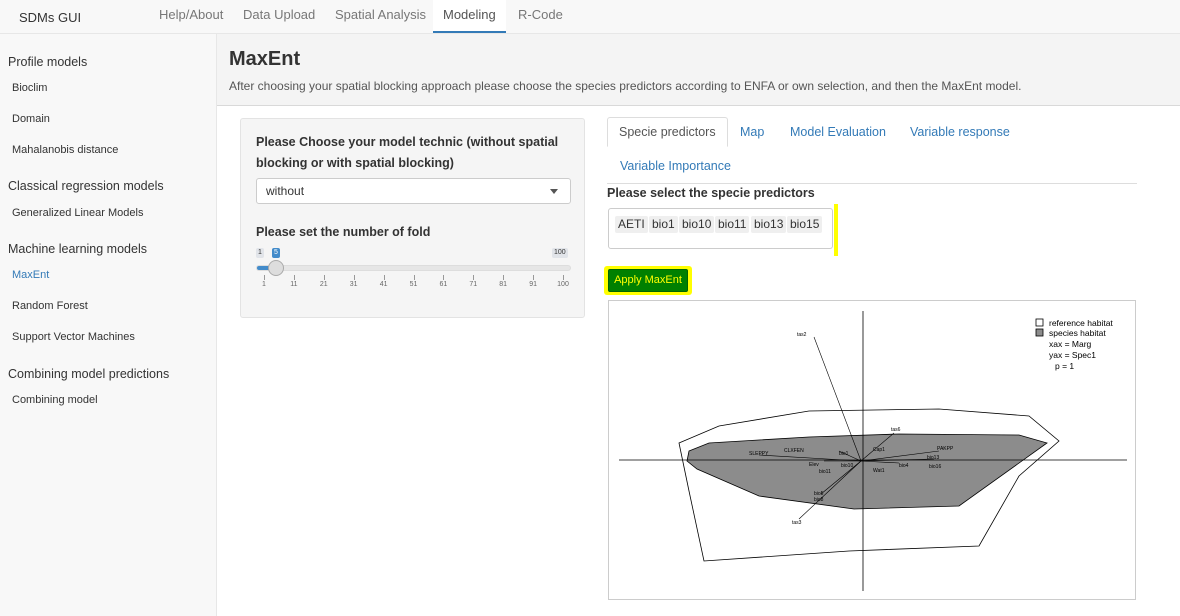  I want to click on legend-yax-label: yax = Spec1, so click(1072, 355).